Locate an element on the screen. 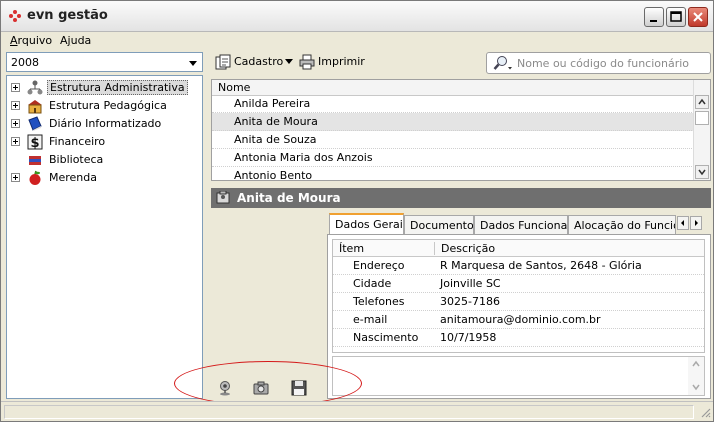  list-header-label: Nome is located at coordinates (234, 87).